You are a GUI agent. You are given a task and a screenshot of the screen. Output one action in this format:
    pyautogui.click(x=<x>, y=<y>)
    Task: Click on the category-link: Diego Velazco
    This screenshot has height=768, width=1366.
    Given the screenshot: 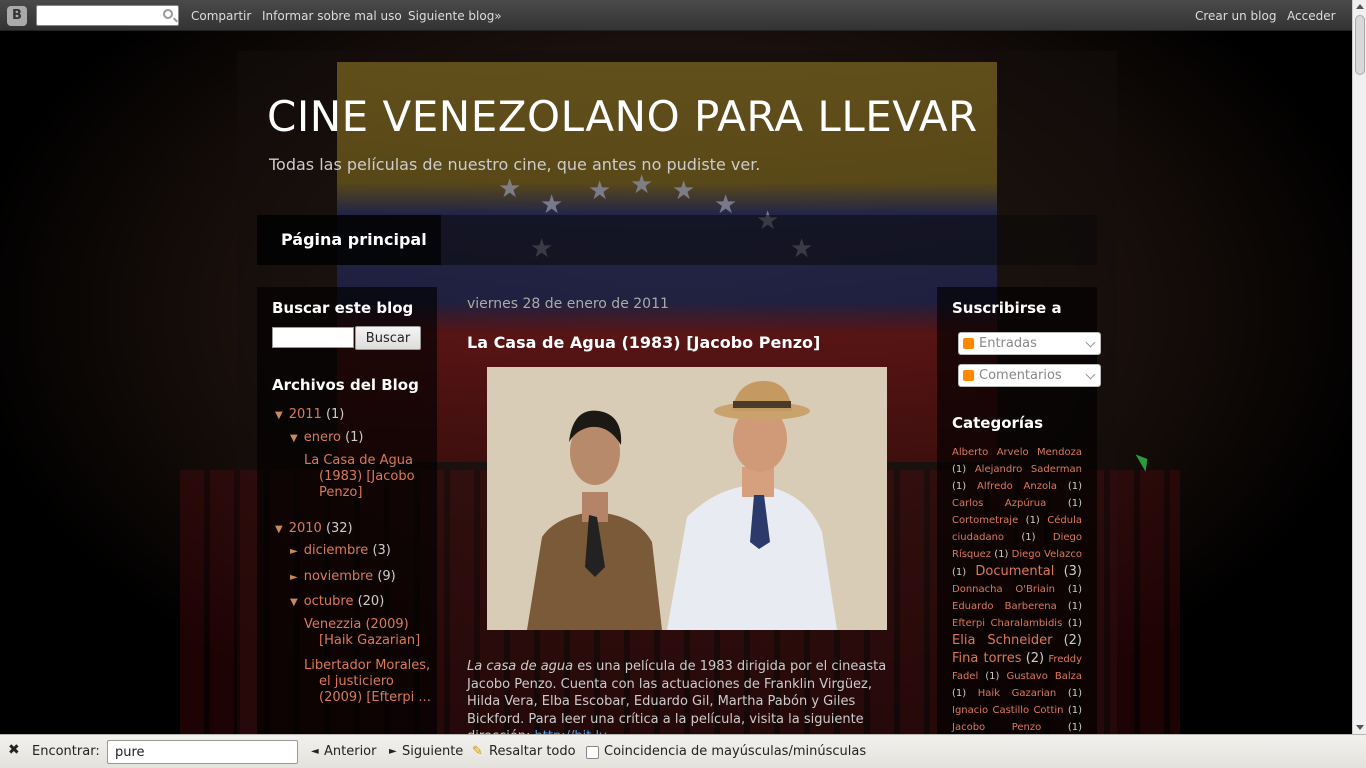 What is the action you would take?
    pyautogui.click(x=1047, y=554)
    